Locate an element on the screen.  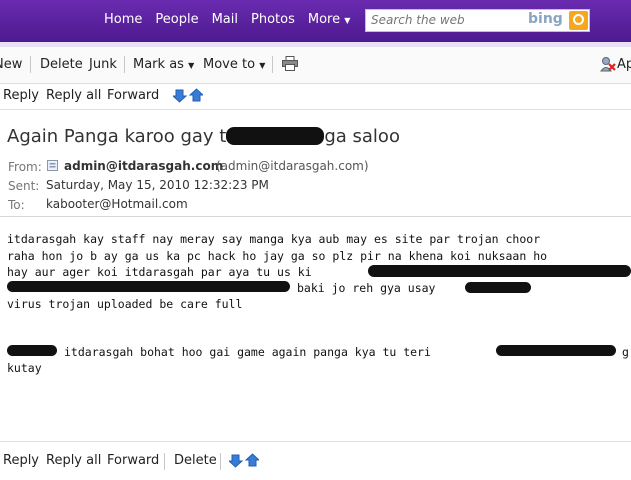
sent-value: Saturday, May 15, 2010 12:32:23 PM is located at coordinates (157, 185).